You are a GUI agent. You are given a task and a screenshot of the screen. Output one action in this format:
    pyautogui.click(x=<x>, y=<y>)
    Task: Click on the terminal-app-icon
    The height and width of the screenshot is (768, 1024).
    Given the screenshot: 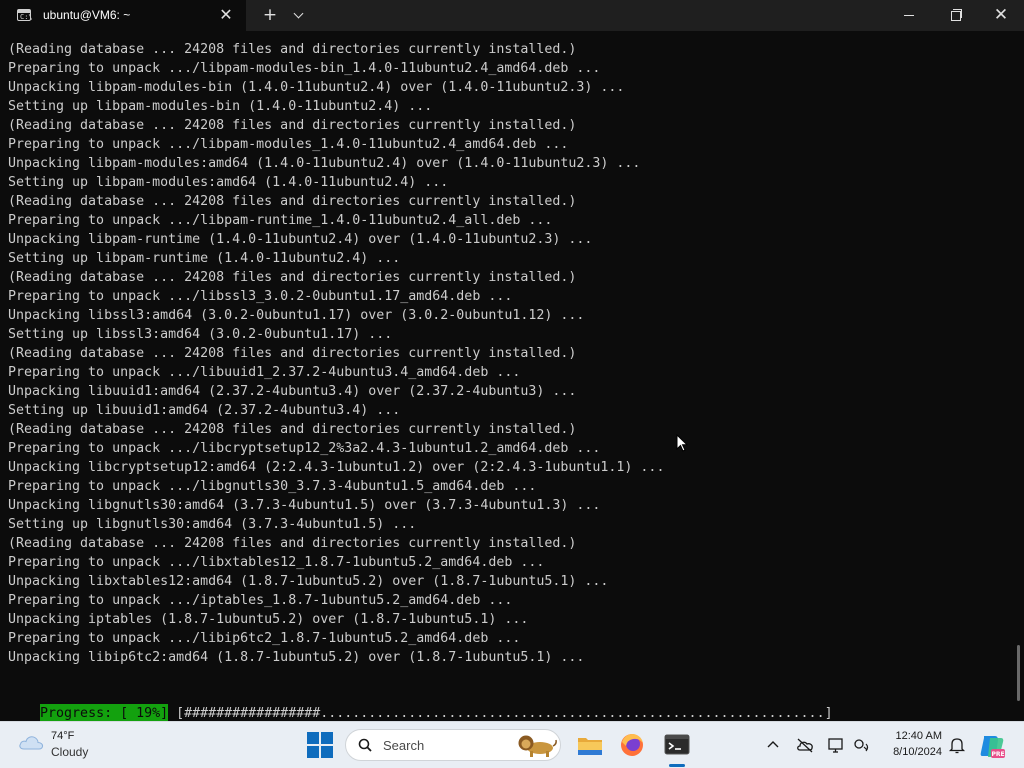 What is the action you would take?
    pyautogui.click(x=677, y=745)
    